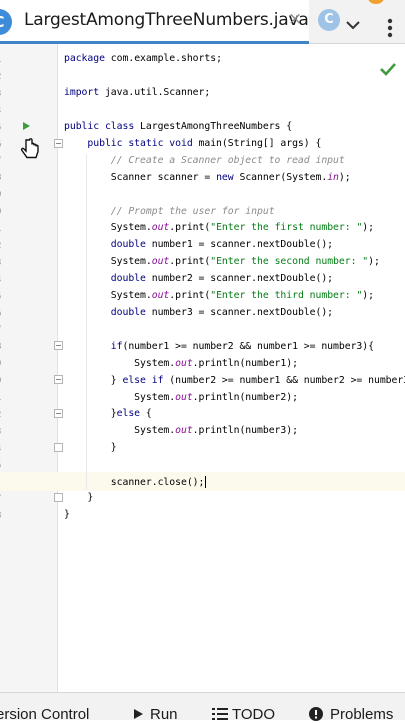  What do you see at coordinates (157, 92) in the screenshot?
I see `code-token: java.util.Scanner;` at bounding box center [157, 92].